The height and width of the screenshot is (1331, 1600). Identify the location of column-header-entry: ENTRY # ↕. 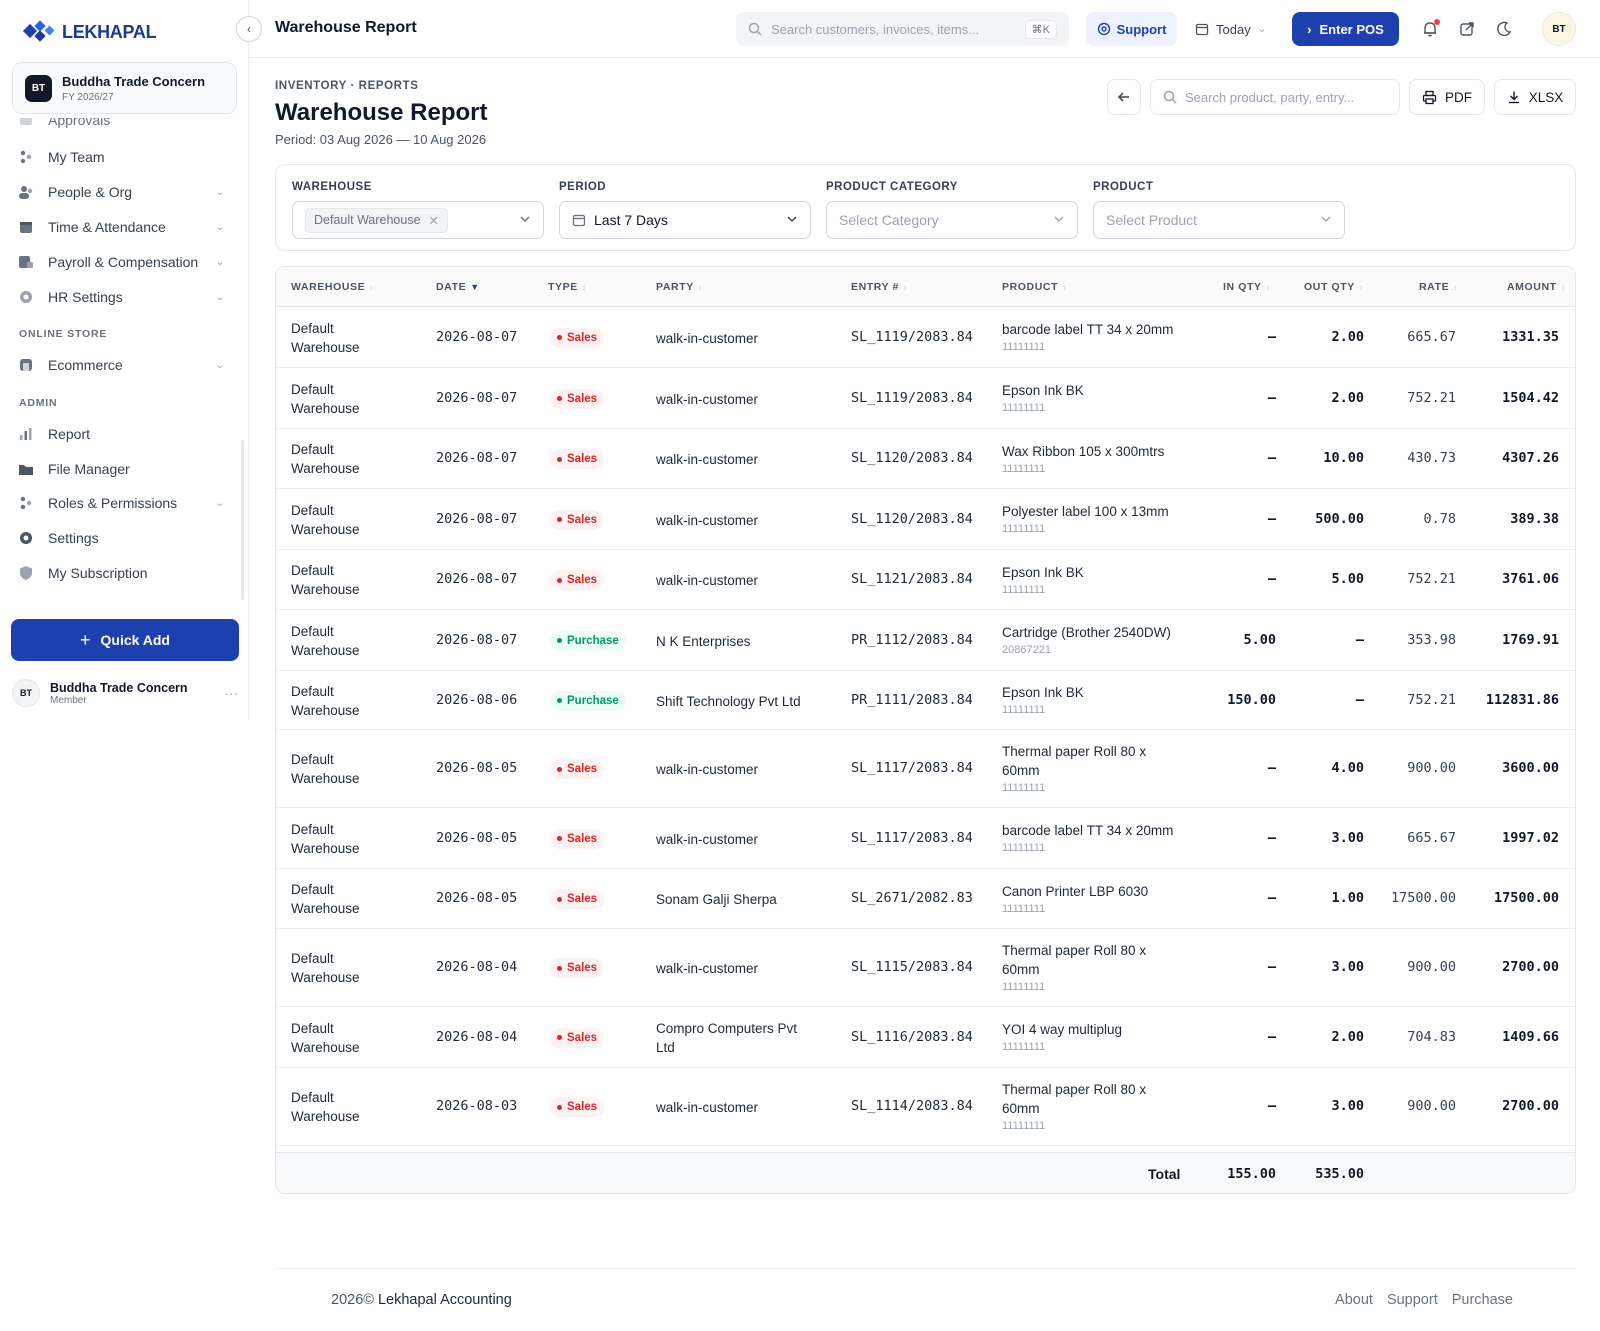
(879, 287).